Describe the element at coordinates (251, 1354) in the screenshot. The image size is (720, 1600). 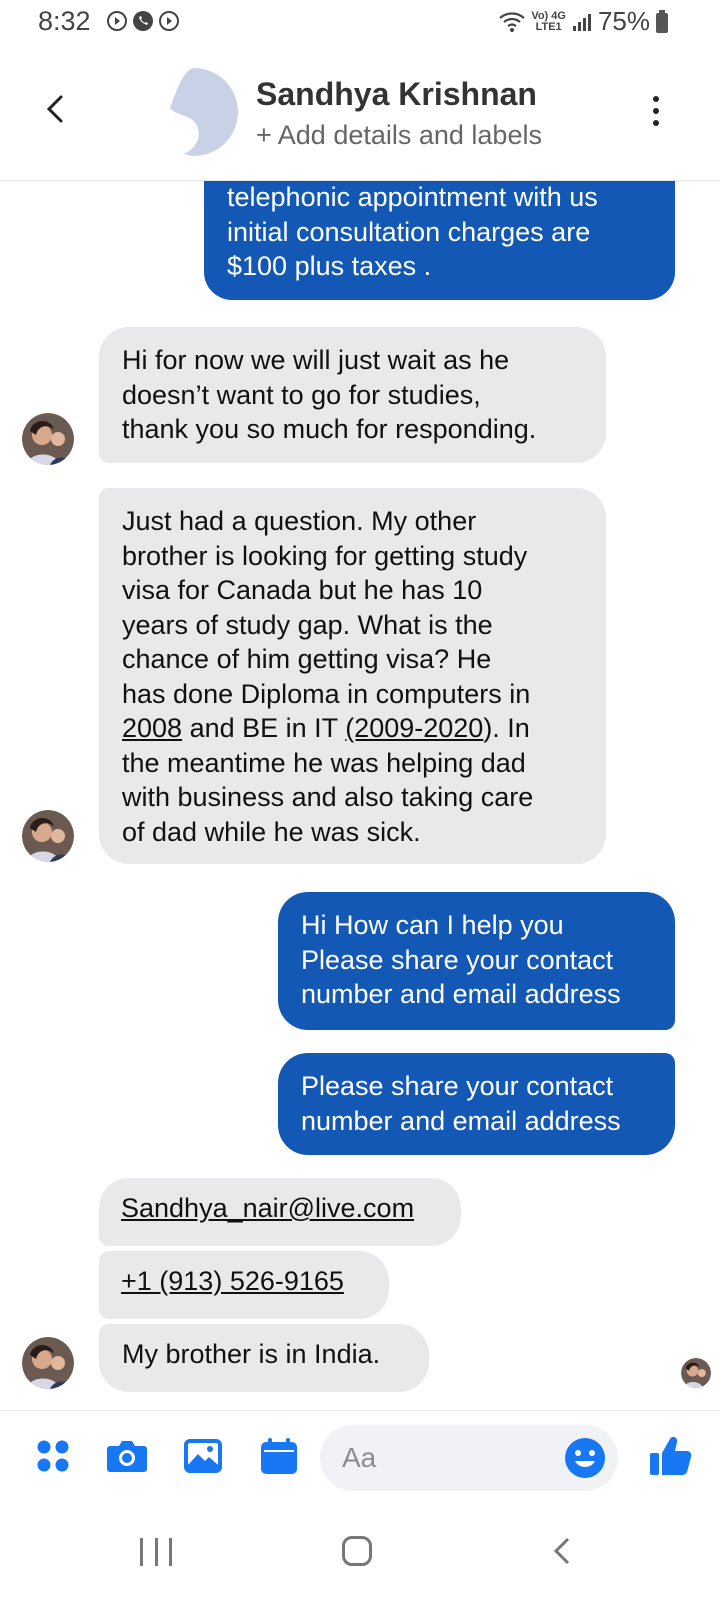
I see `message-line: My brother is in India.` at that location.